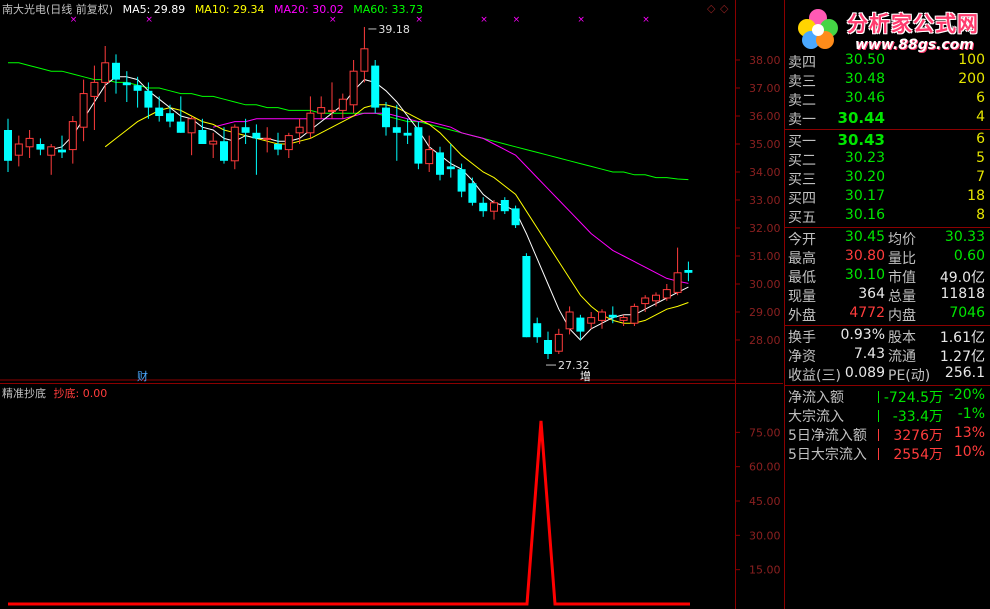 The height and width of the screenshot is (609, 990). I want to click on stat-value: 0.60, so click(969, 256).